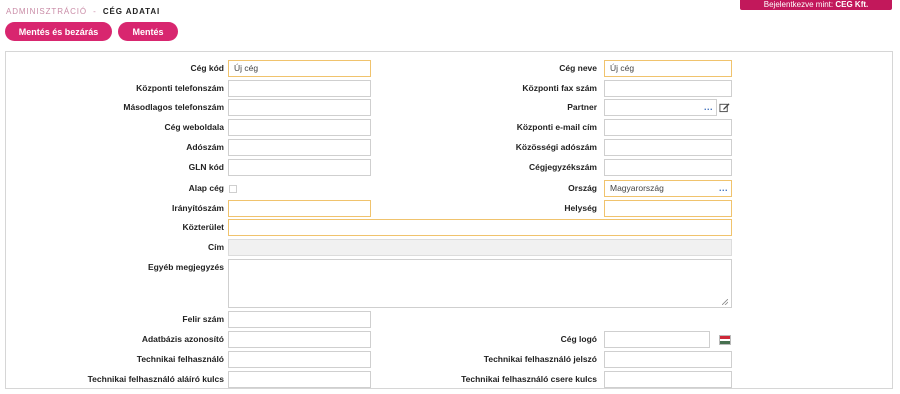 The height and width of the screenshot is (394, 900). Describe the element at coordinates (725, 340) in the screenshot. I see `flag-icon` at that location.